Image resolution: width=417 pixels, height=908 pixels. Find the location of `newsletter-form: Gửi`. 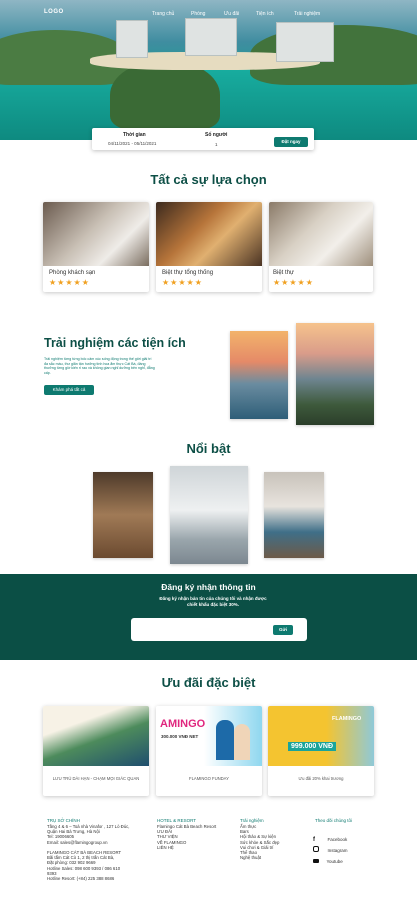

newsletter-form: Gửi is located at coordinates (219, 629).